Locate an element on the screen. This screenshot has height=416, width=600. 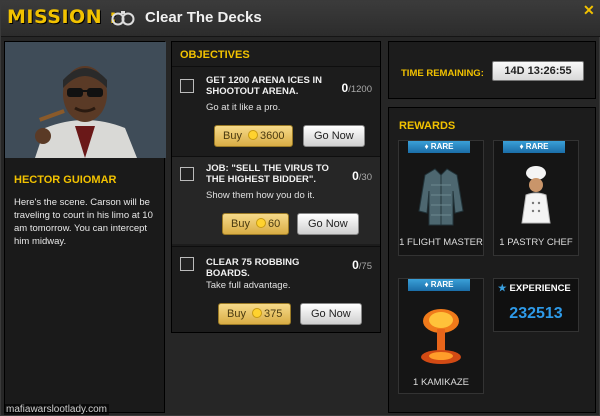
reward-card: ♦ RARE 1 FLIGHT MASTER is located at coordinates (441, 198).